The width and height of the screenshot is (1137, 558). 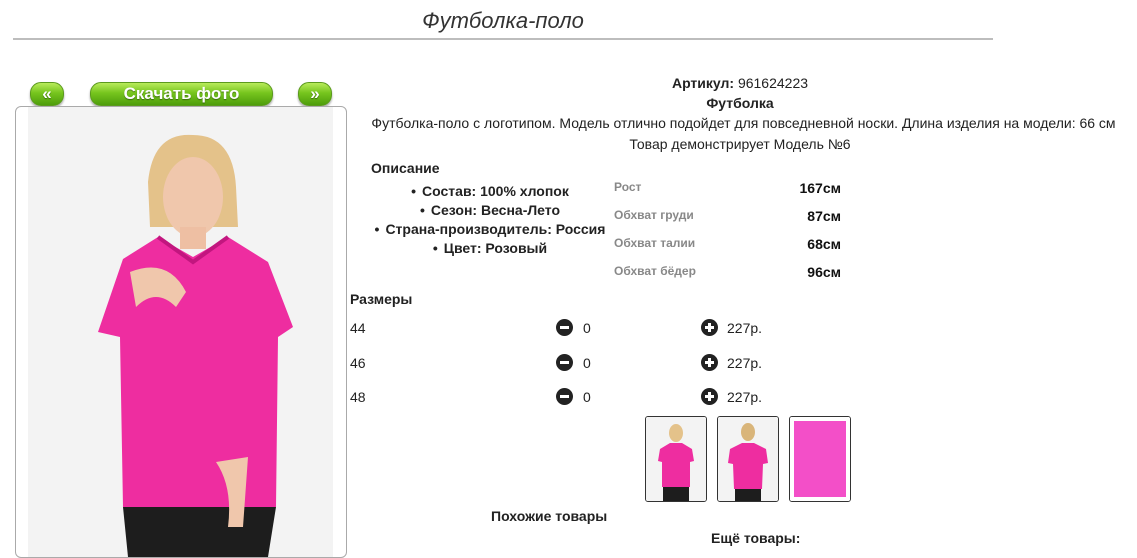 What do you see at coordinates (820, 459) in the screenshot?
I see `thumbnail-fabric` at bounding box center [820, 459].